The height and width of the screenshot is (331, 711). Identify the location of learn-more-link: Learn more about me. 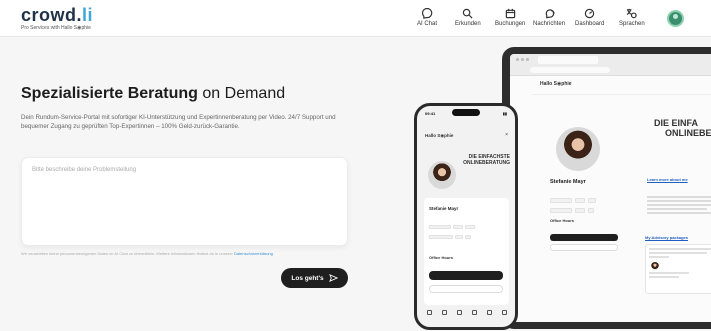
(667, 179).